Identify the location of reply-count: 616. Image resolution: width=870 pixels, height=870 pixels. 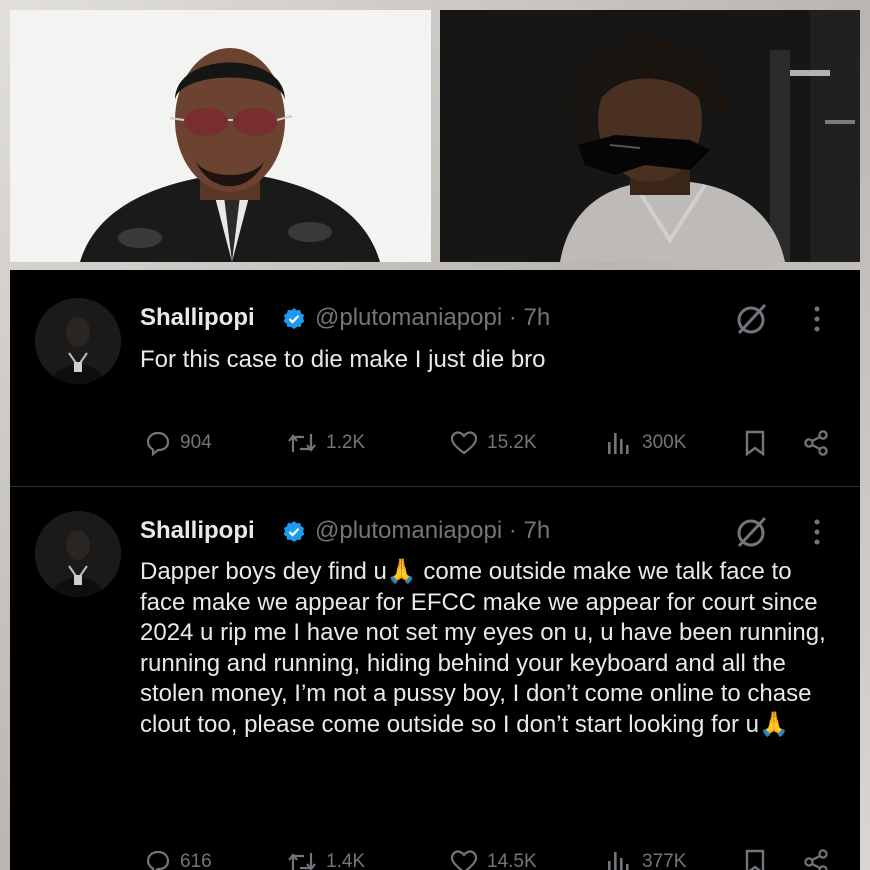
(196, 860).